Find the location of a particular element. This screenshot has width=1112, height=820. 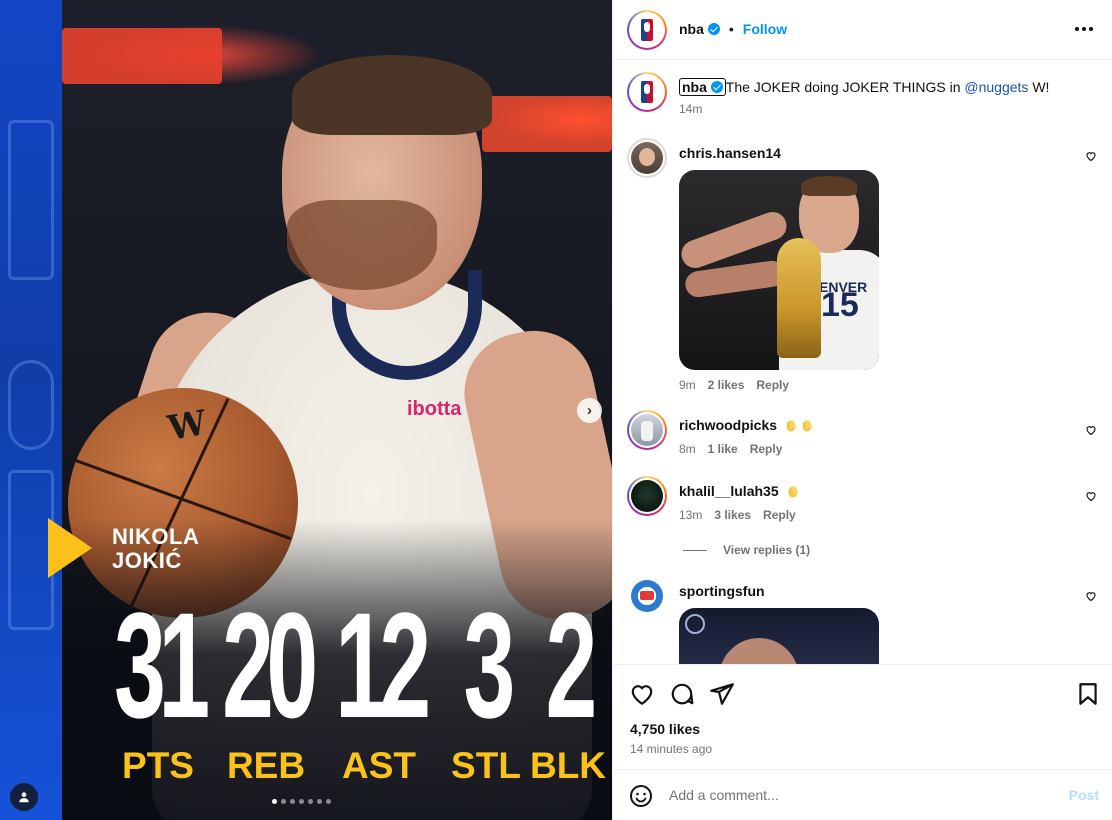

post-comment-button: Post is located at coordinates (1084, 795).